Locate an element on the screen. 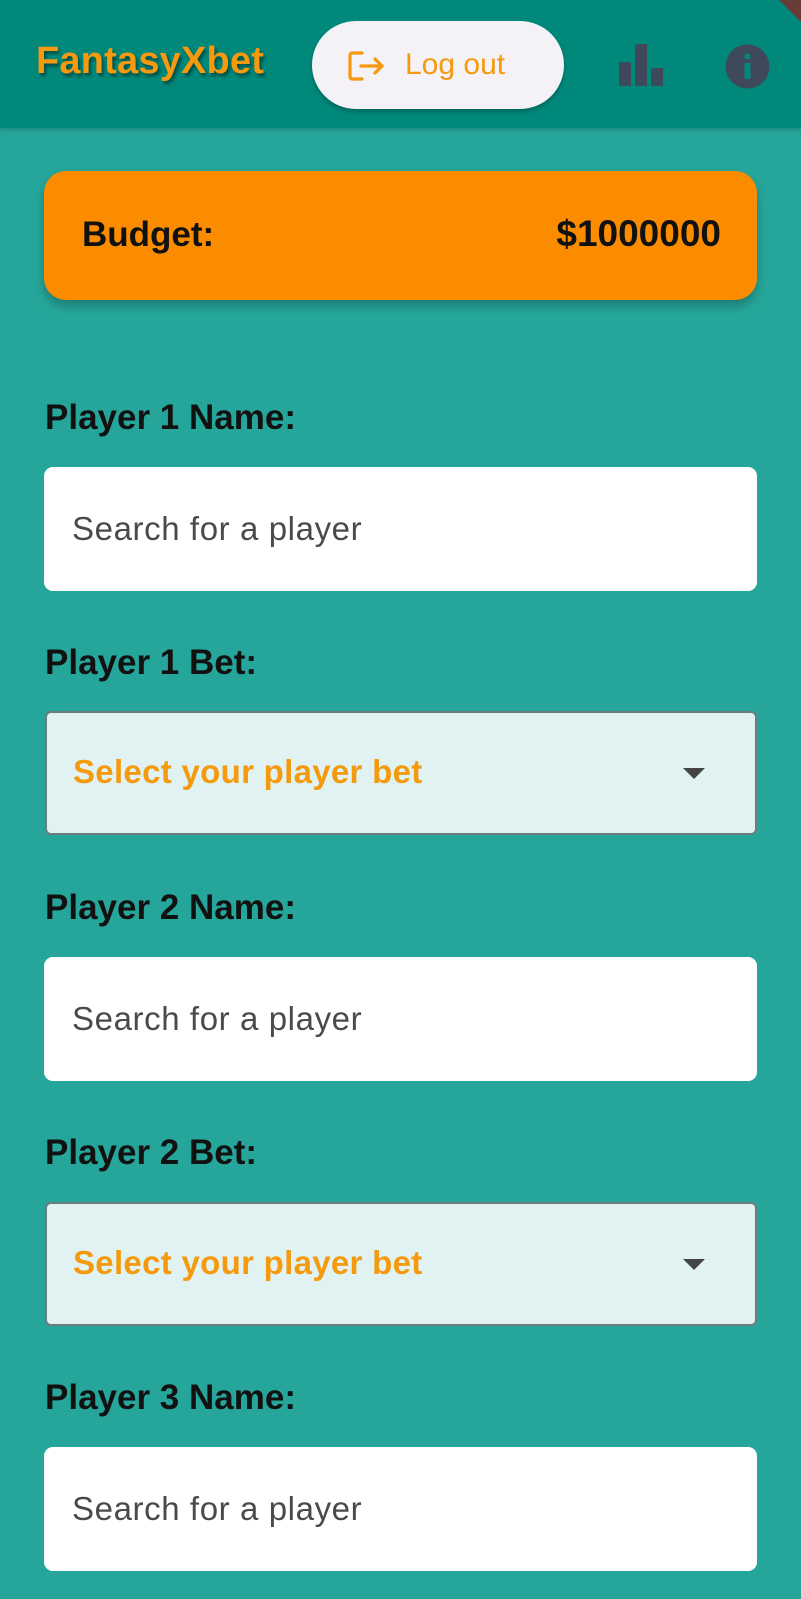  app-title: FantasyXbet is located at coordinates (150, 61).